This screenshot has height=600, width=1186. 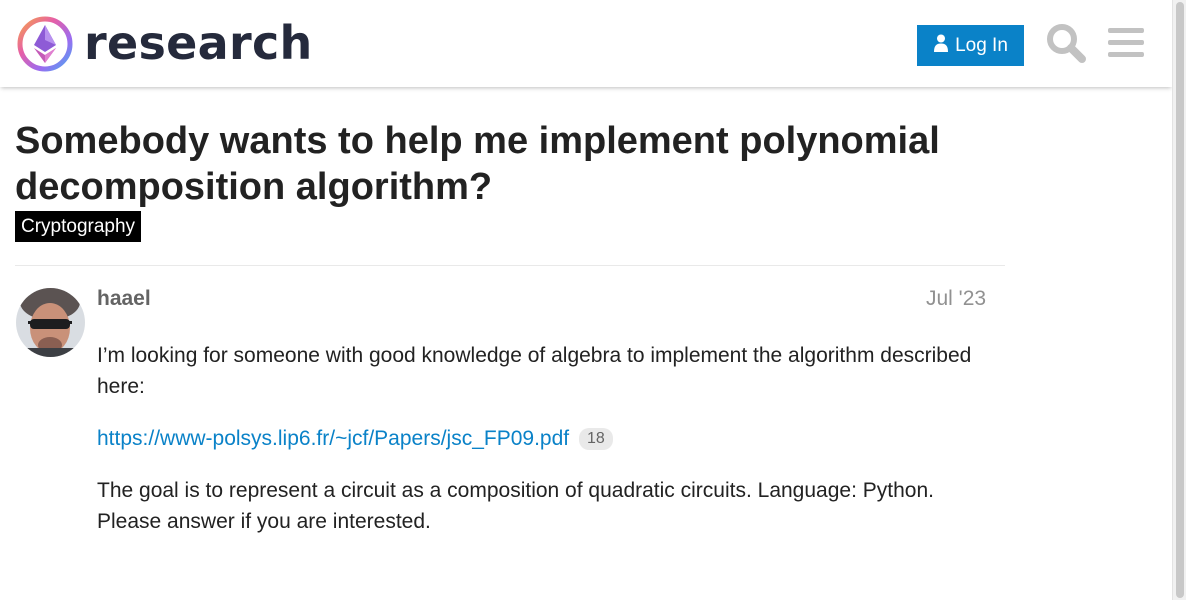 What do you see at coordinates (510, 265) in the screenshot?
I see `topic-divider` at bounding box center [510, 265].